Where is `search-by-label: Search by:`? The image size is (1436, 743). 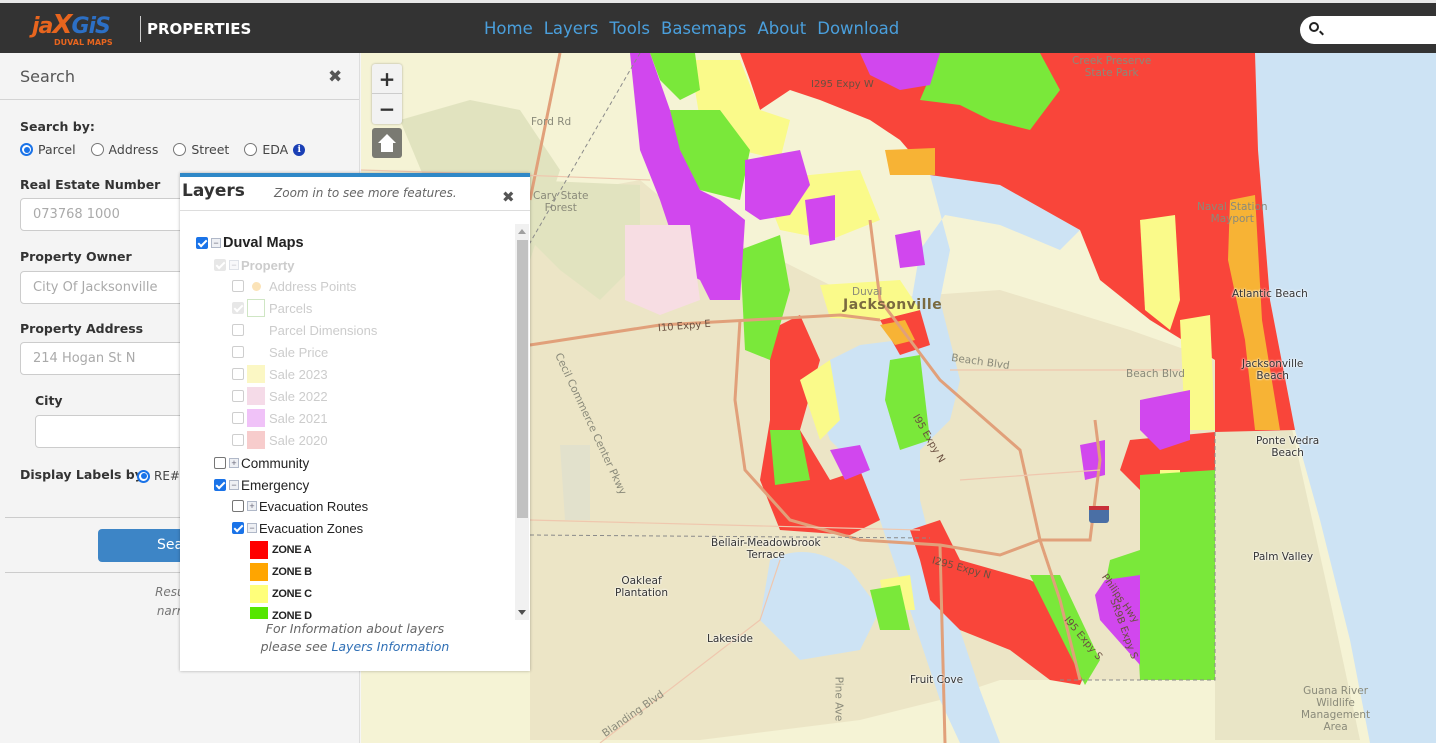 search-by-label: Search by: is located at coordinates (57, 126).